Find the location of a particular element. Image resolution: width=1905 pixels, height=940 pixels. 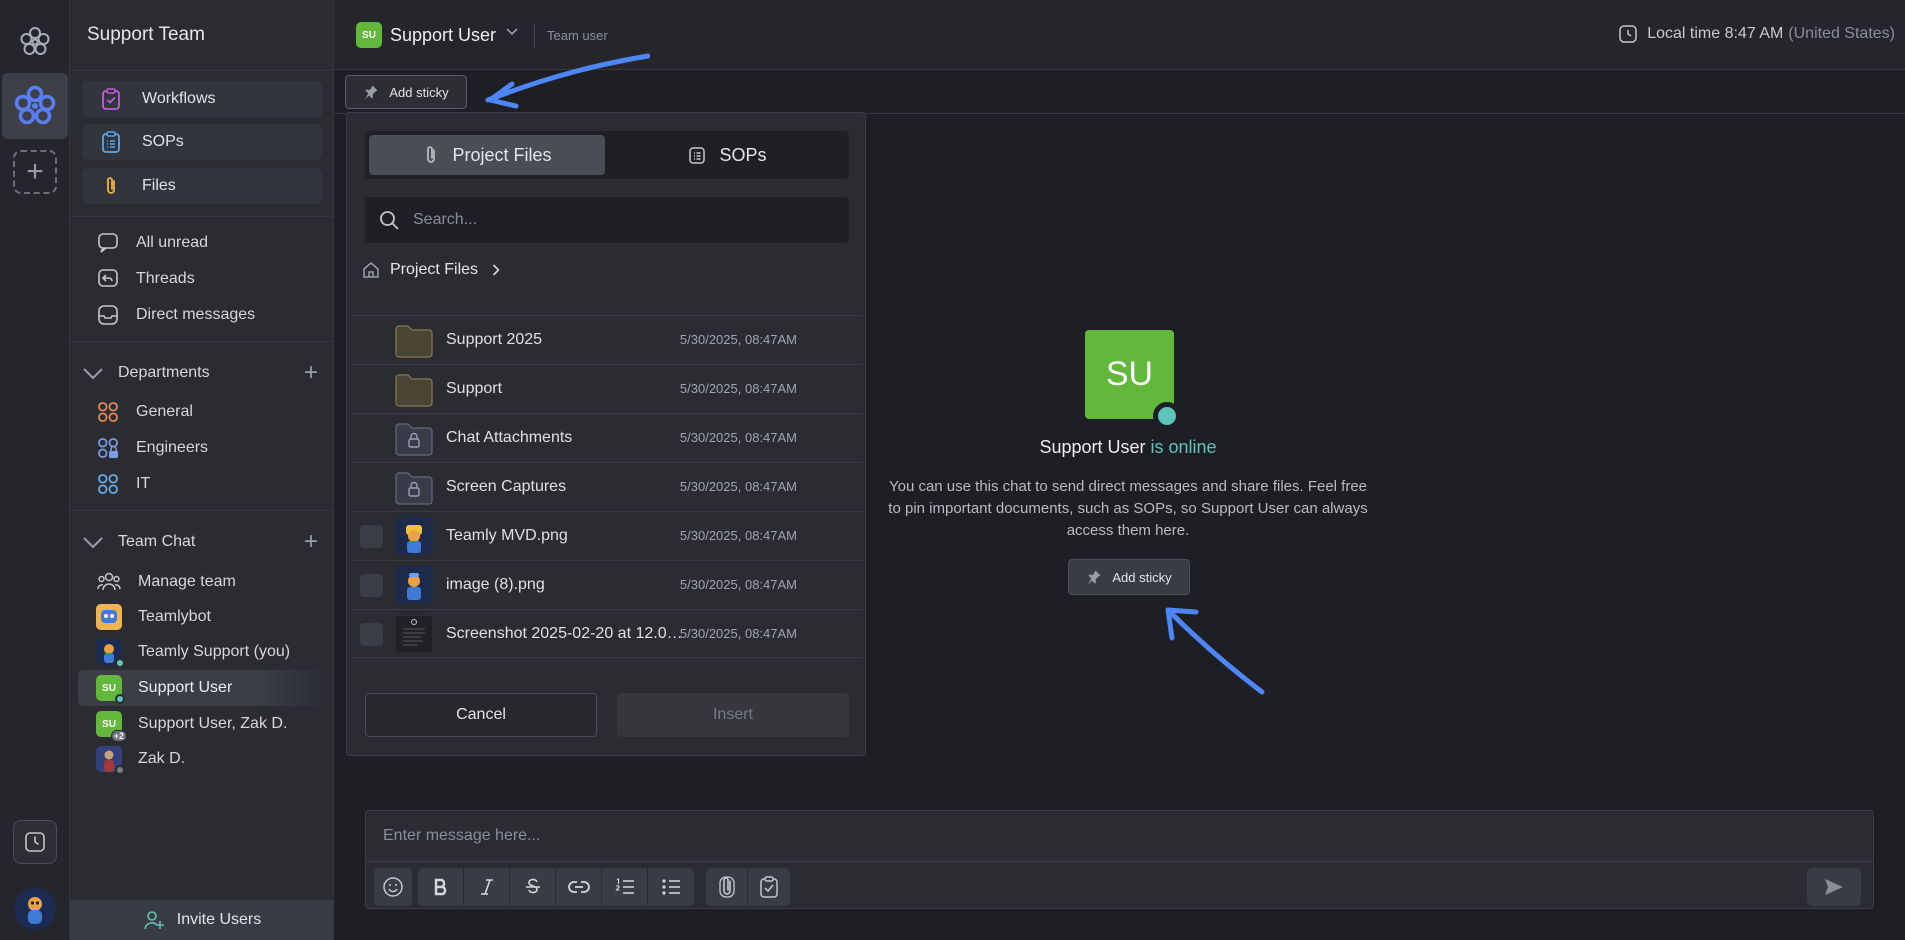

sidebar-item-it: IT is located at coordinates (123, 484).